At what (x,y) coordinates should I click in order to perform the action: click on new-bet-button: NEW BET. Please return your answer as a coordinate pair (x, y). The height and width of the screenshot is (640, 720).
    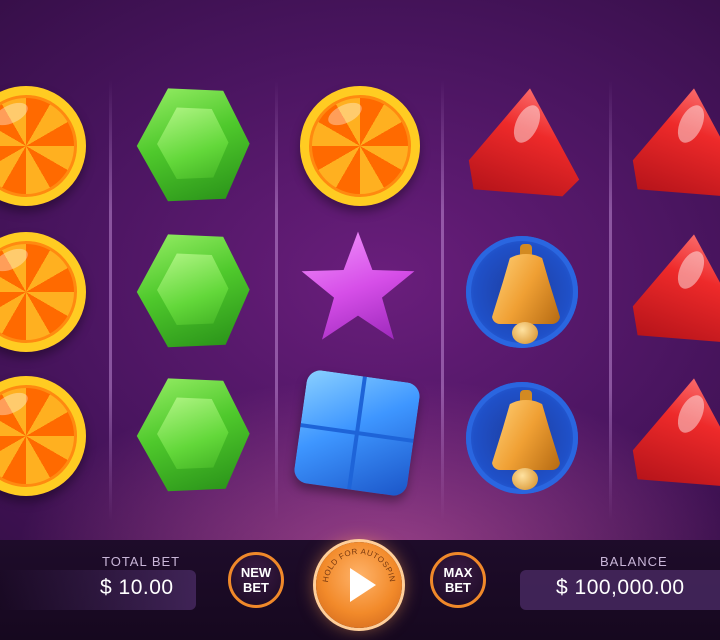
    Looking at the image, I should click on (256, 580).